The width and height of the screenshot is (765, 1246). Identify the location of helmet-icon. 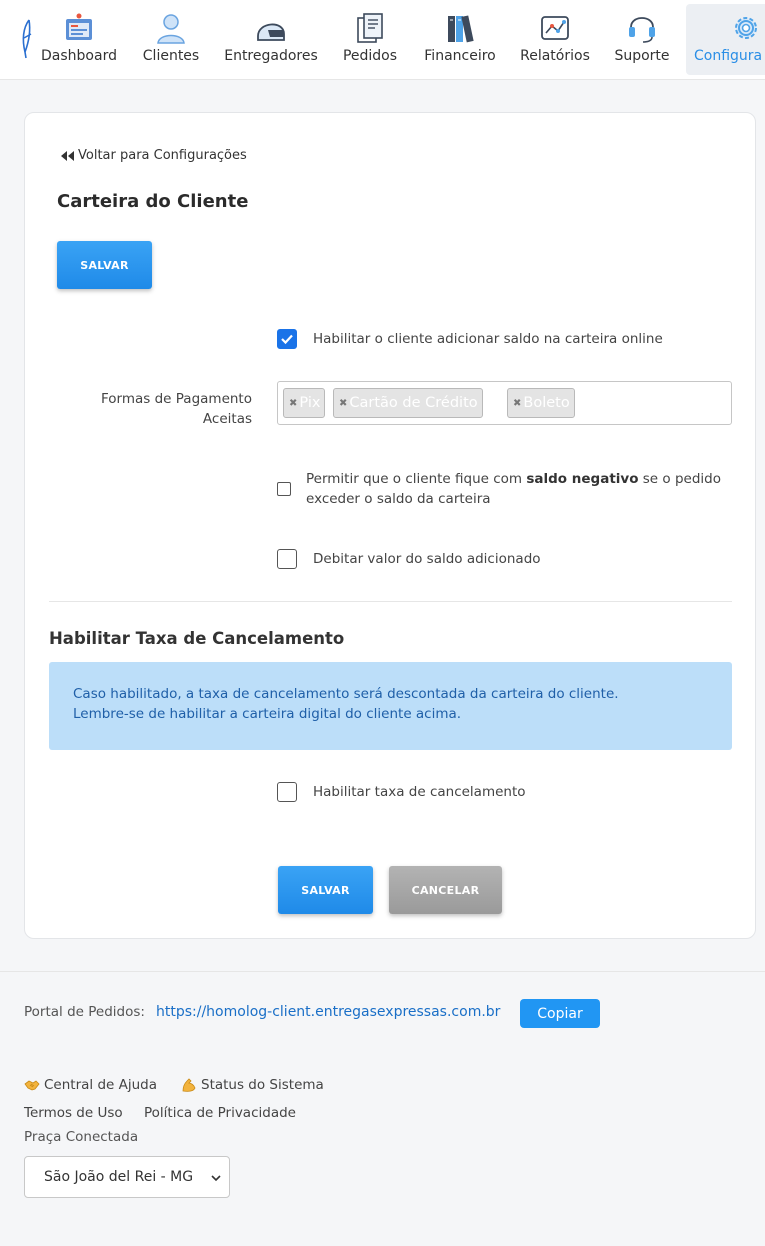
(271, 32).